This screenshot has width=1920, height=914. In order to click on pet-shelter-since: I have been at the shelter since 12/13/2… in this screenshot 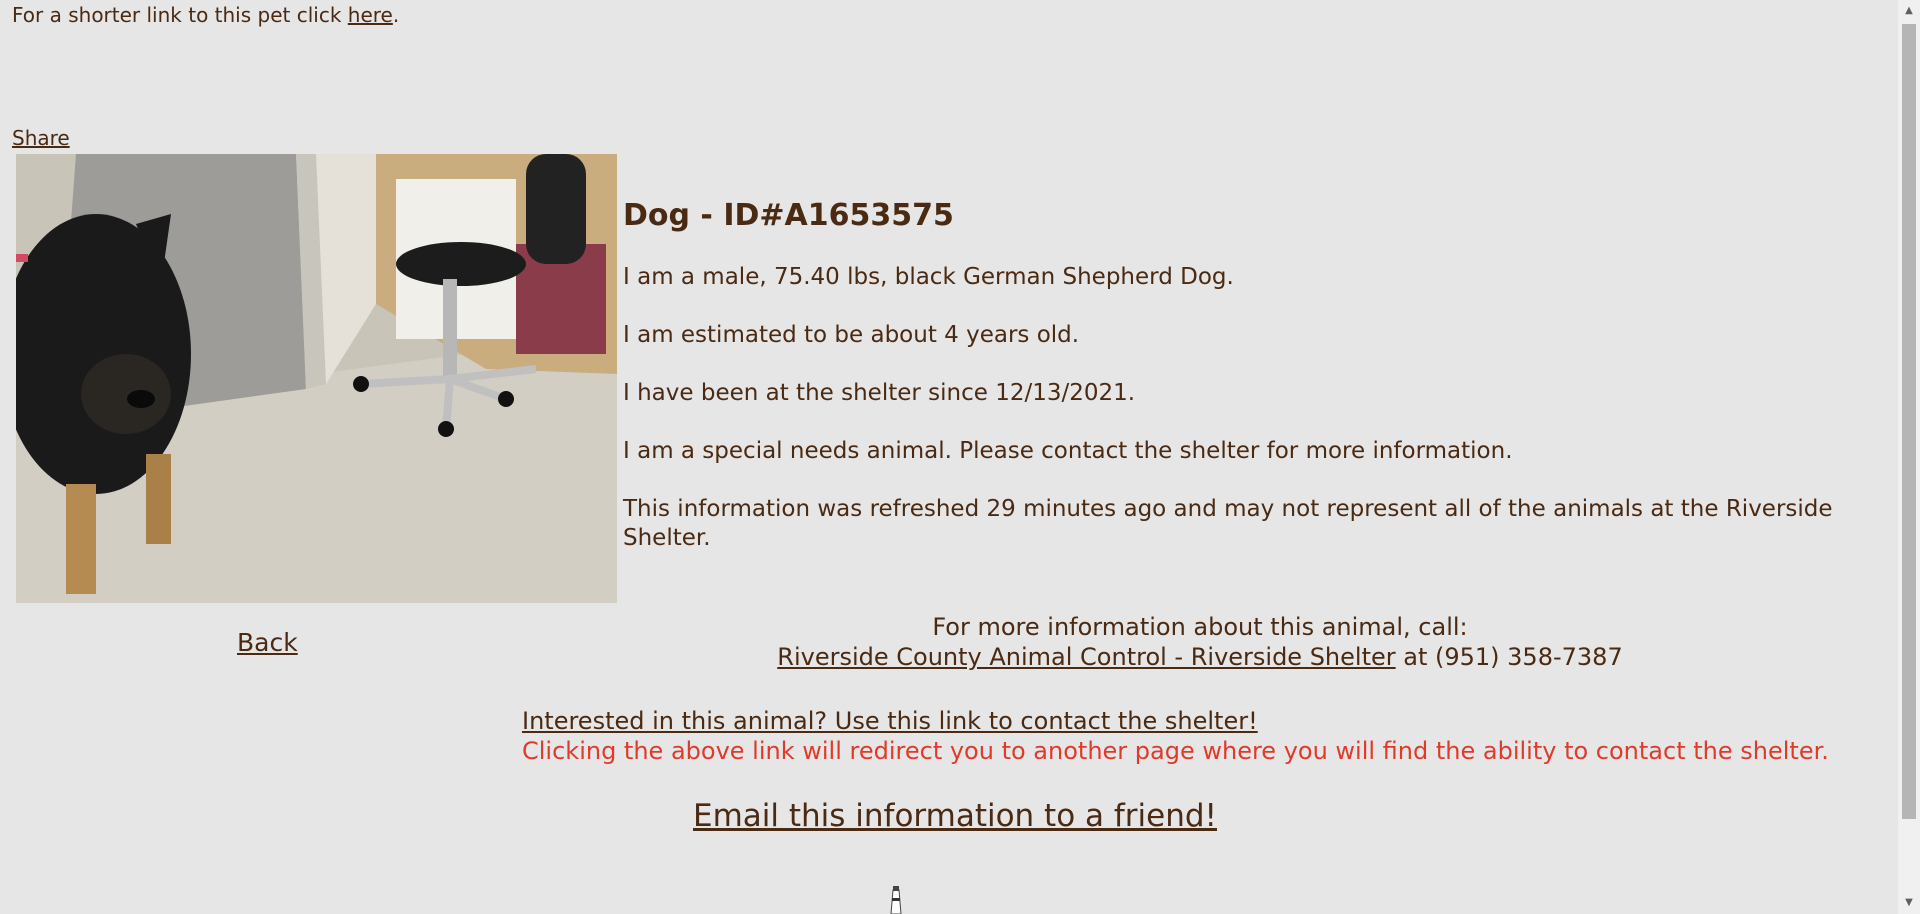, I will do `click(879, 393)`.